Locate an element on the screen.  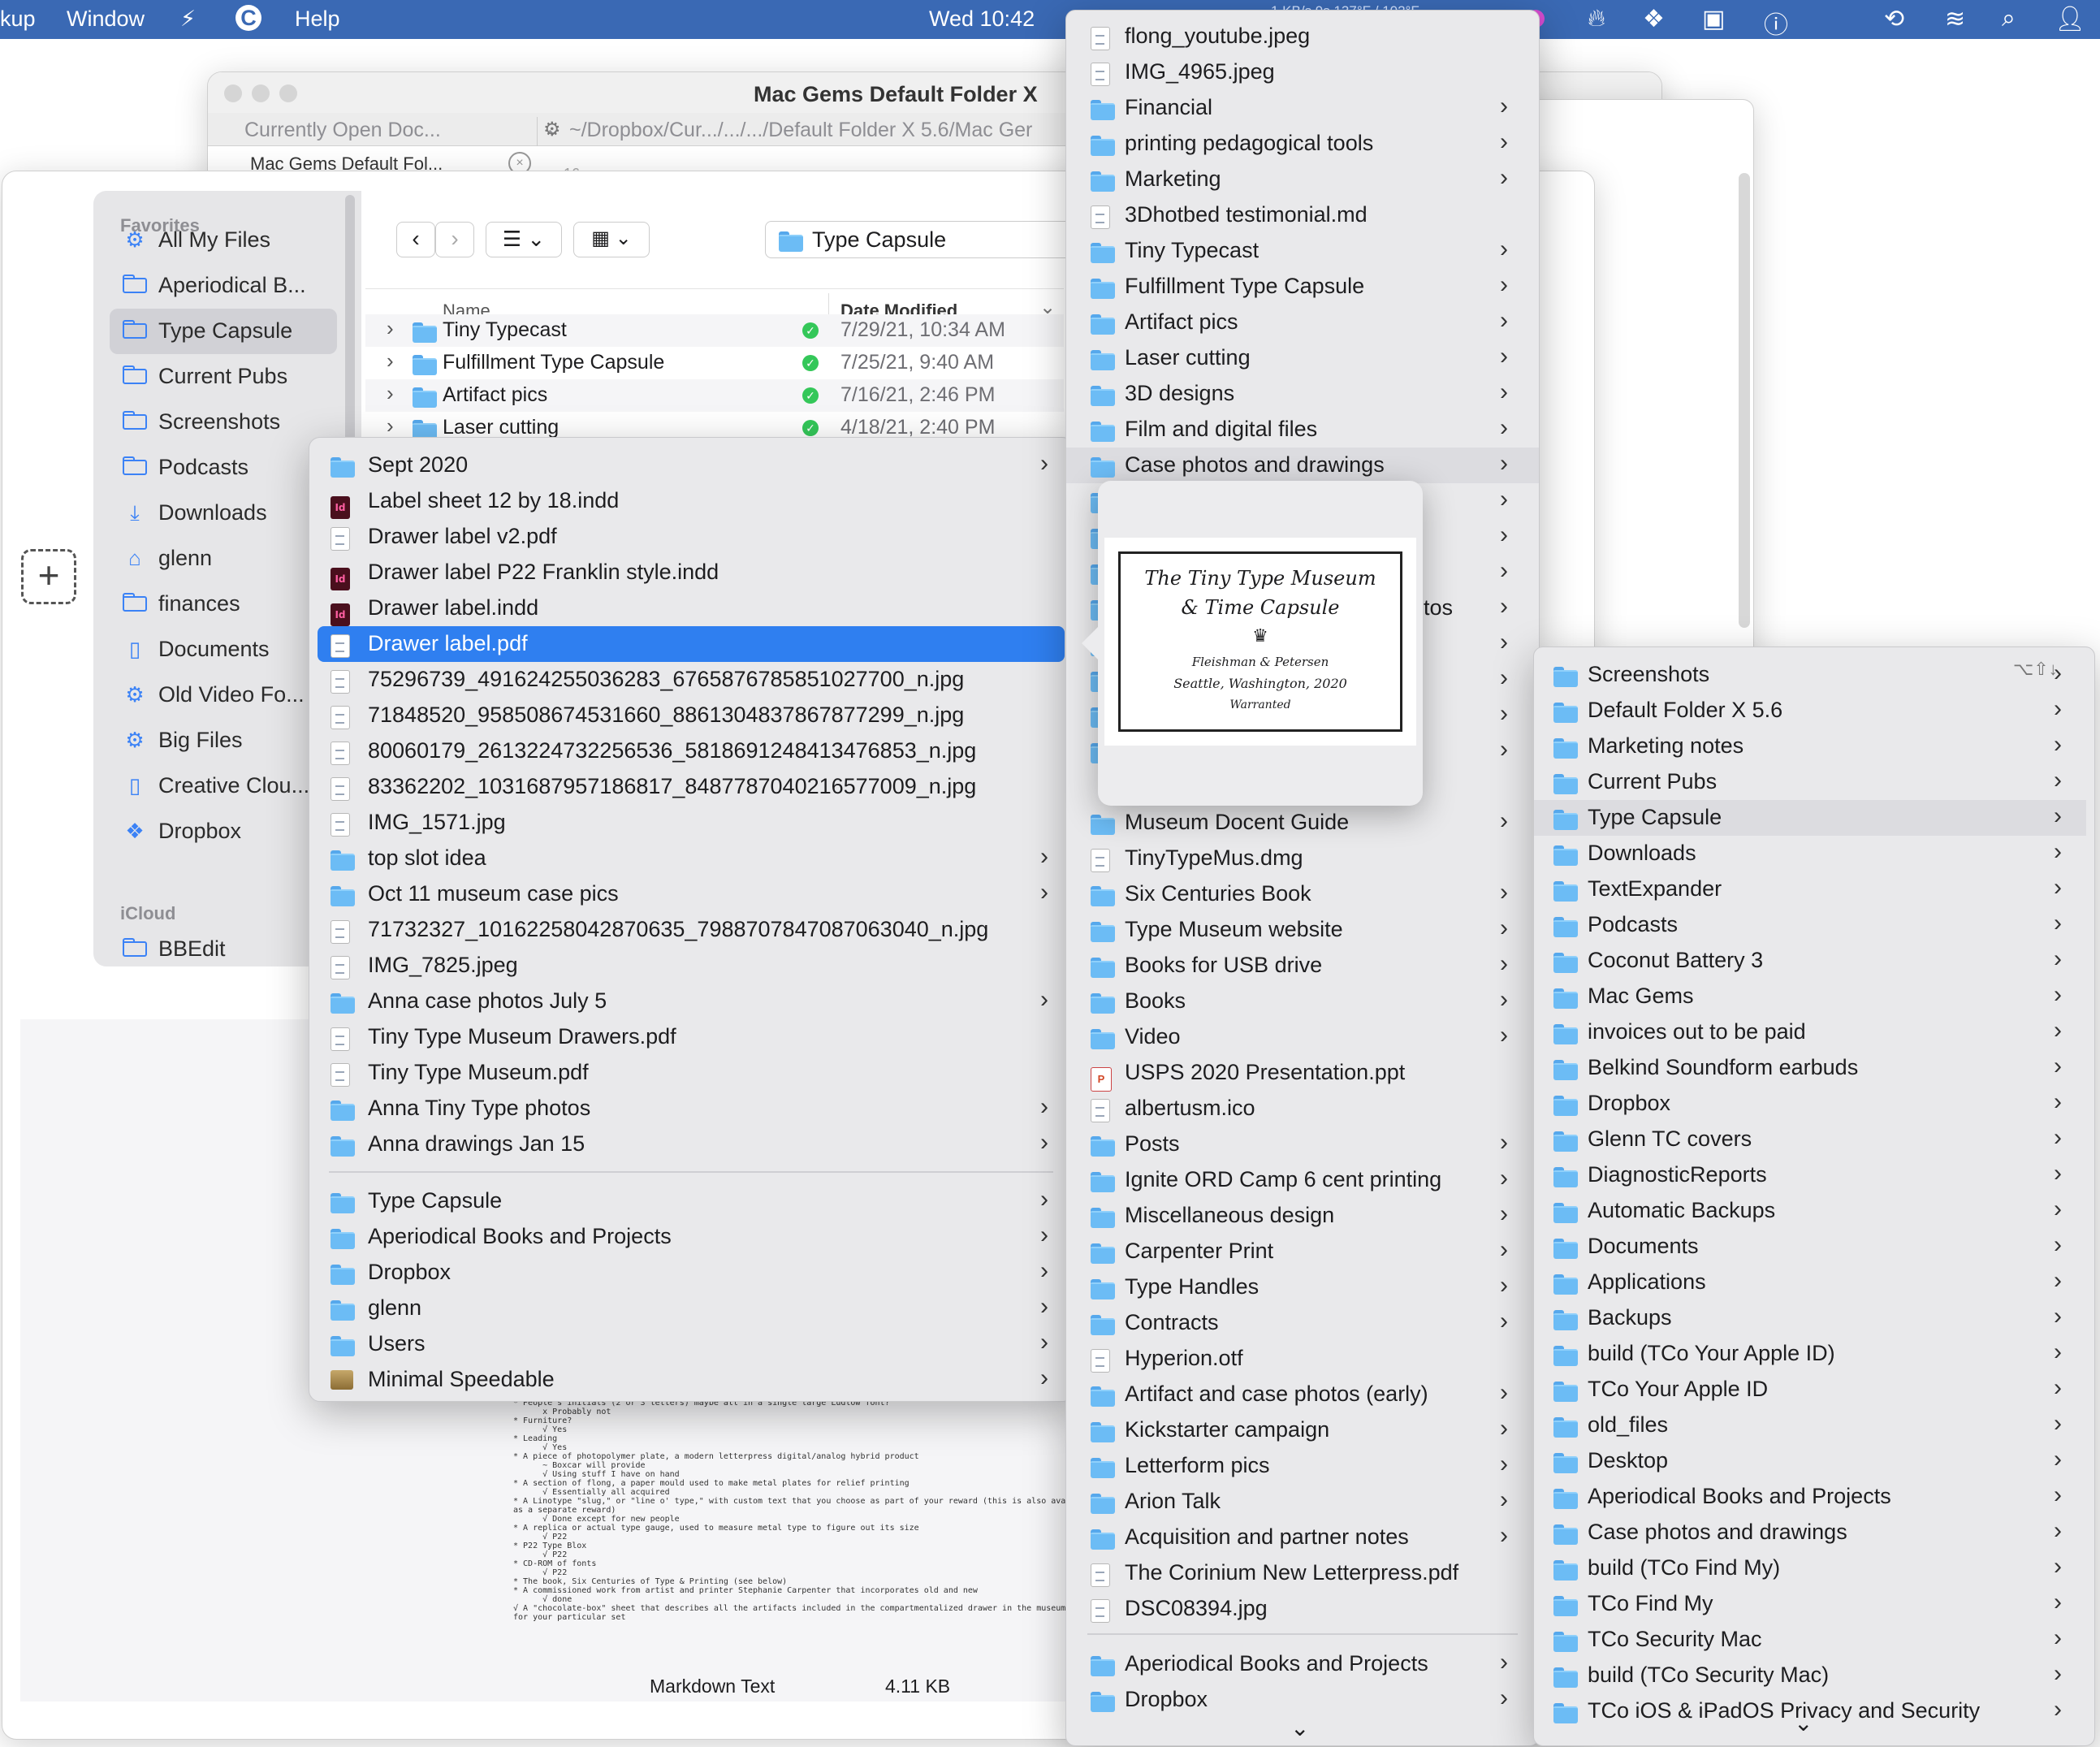
menu-item-oct-11-museum-case-pics: Oct 11 museum case pics › is located at coordinates (691, 894).